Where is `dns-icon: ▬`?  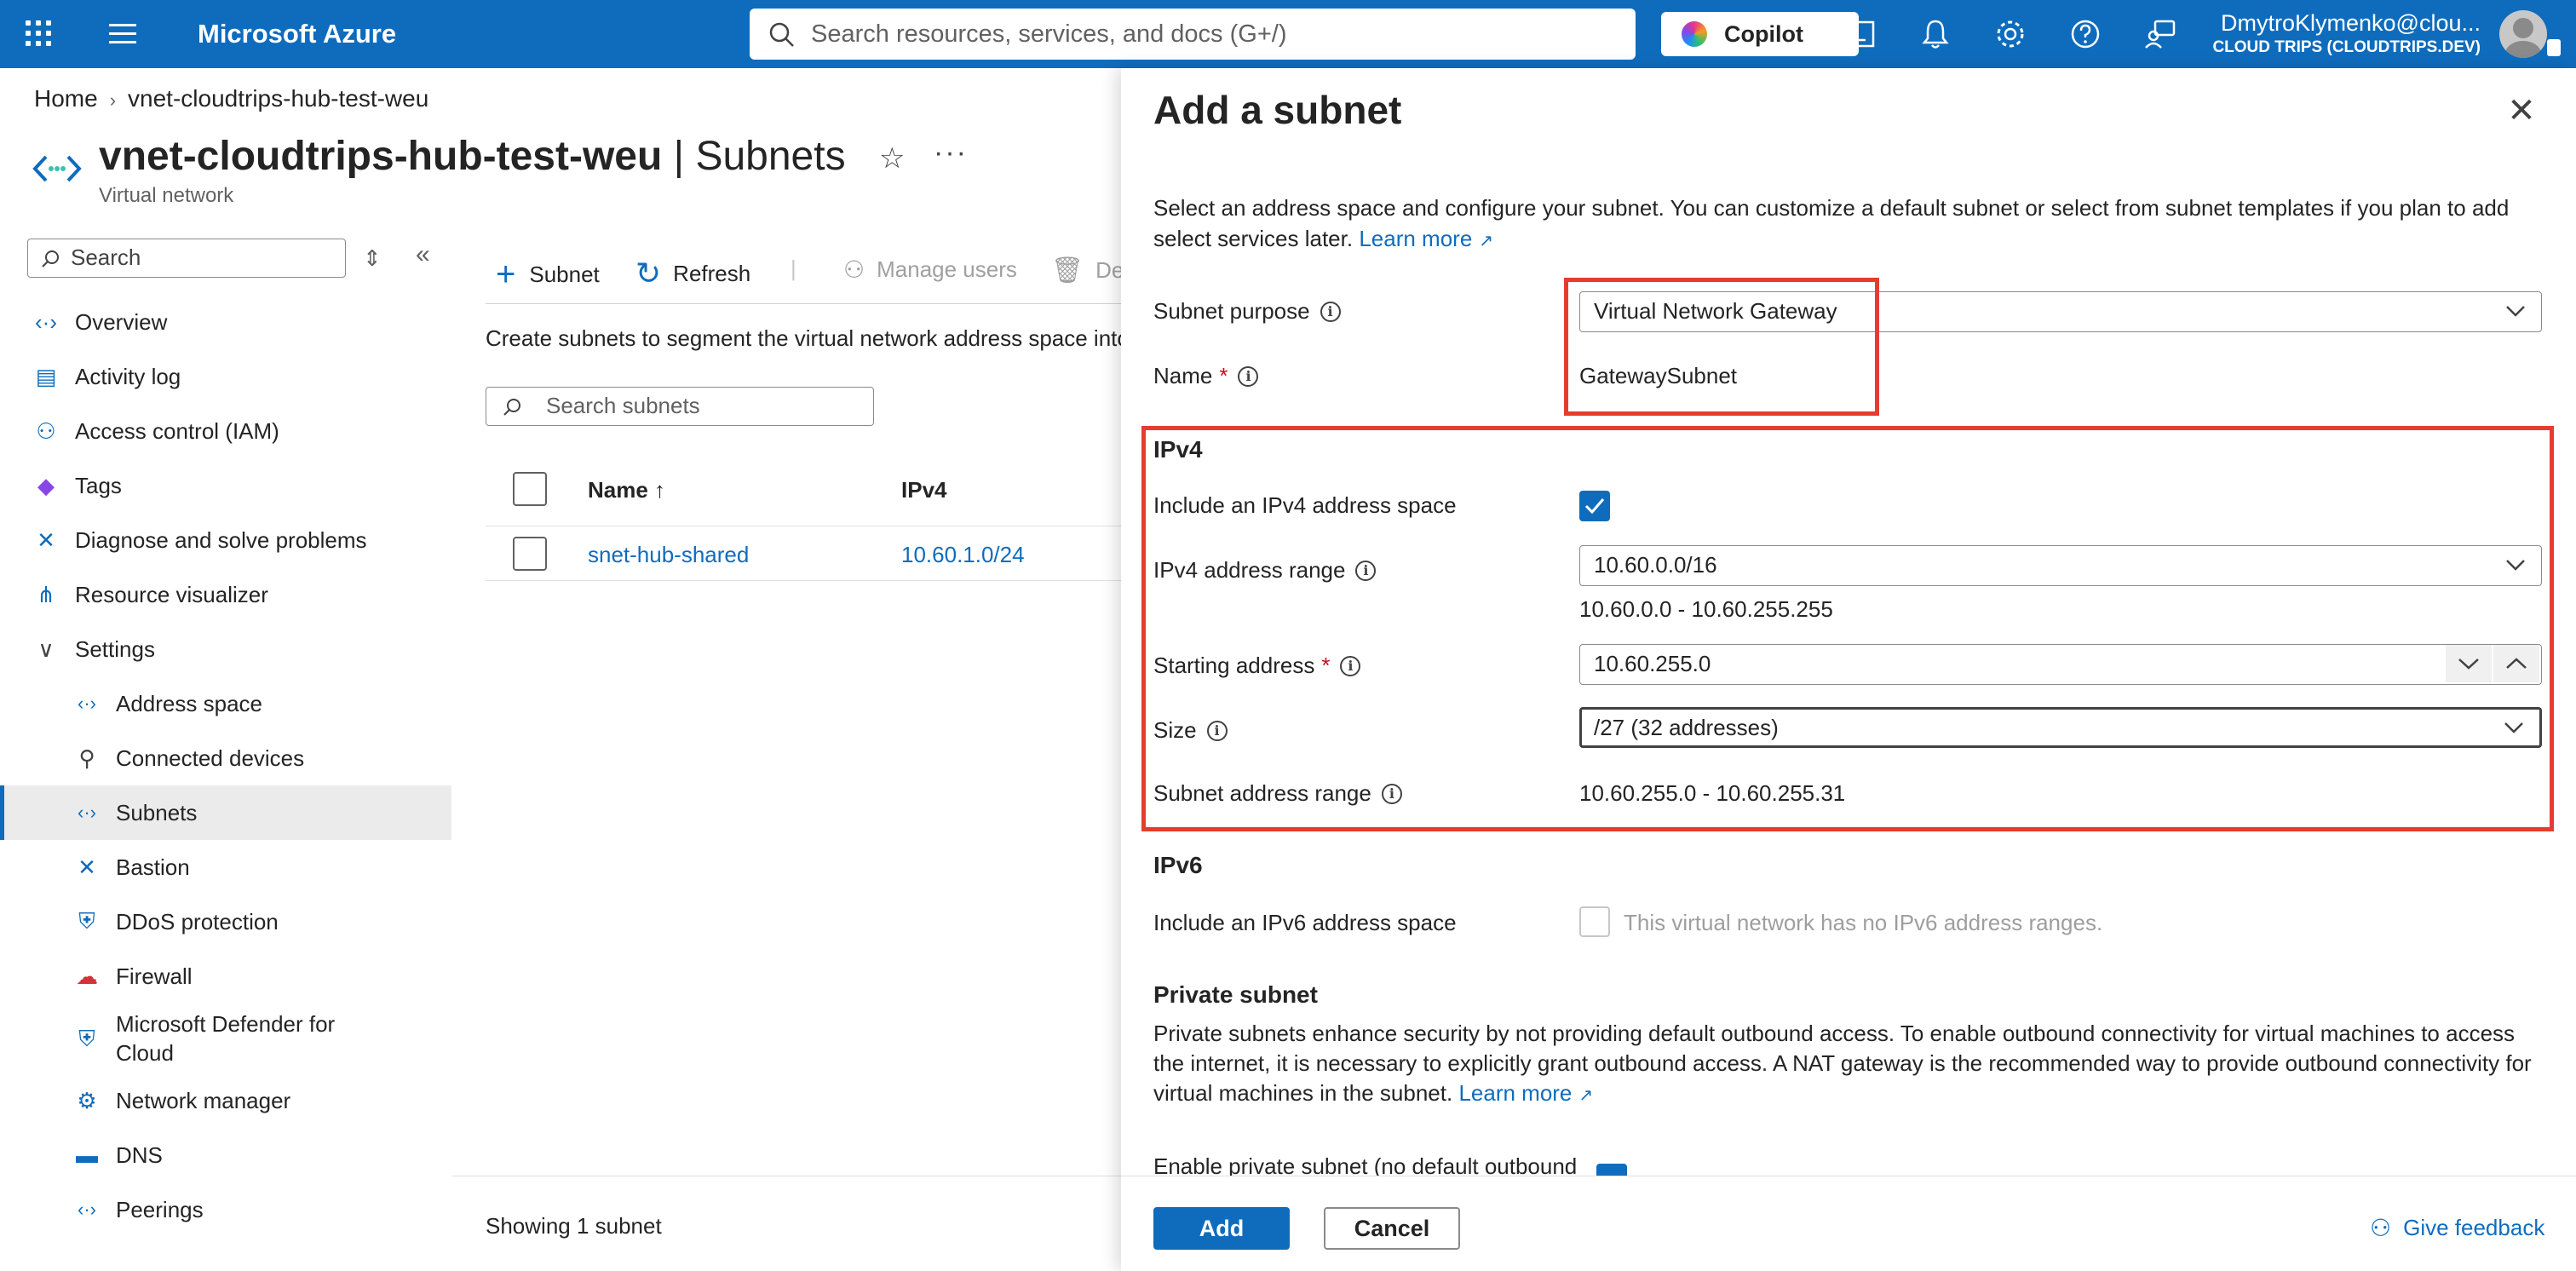 dns-icon: ▬ is located at coordinates (87, 1155).